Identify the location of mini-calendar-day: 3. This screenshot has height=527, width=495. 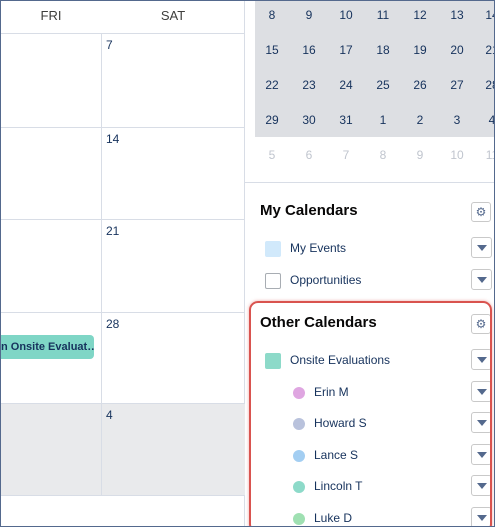
(457, 120).